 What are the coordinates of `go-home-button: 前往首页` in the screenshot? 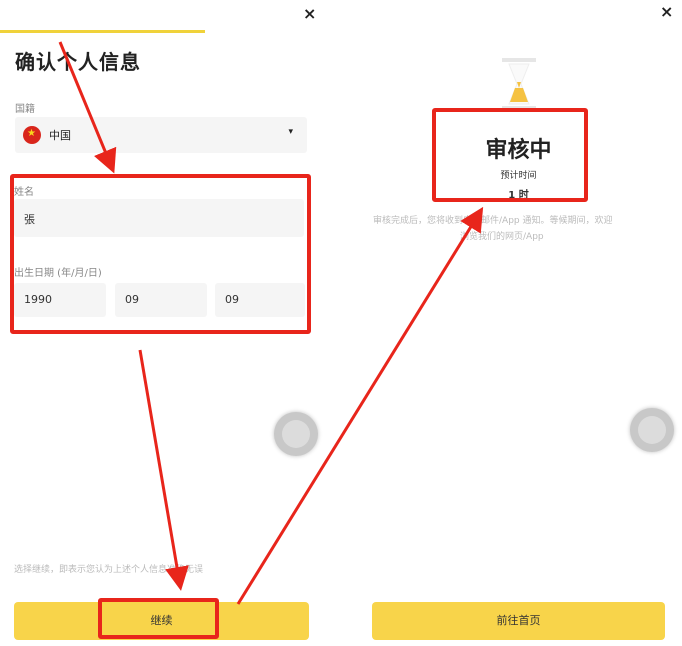 It's located at (518, 621).